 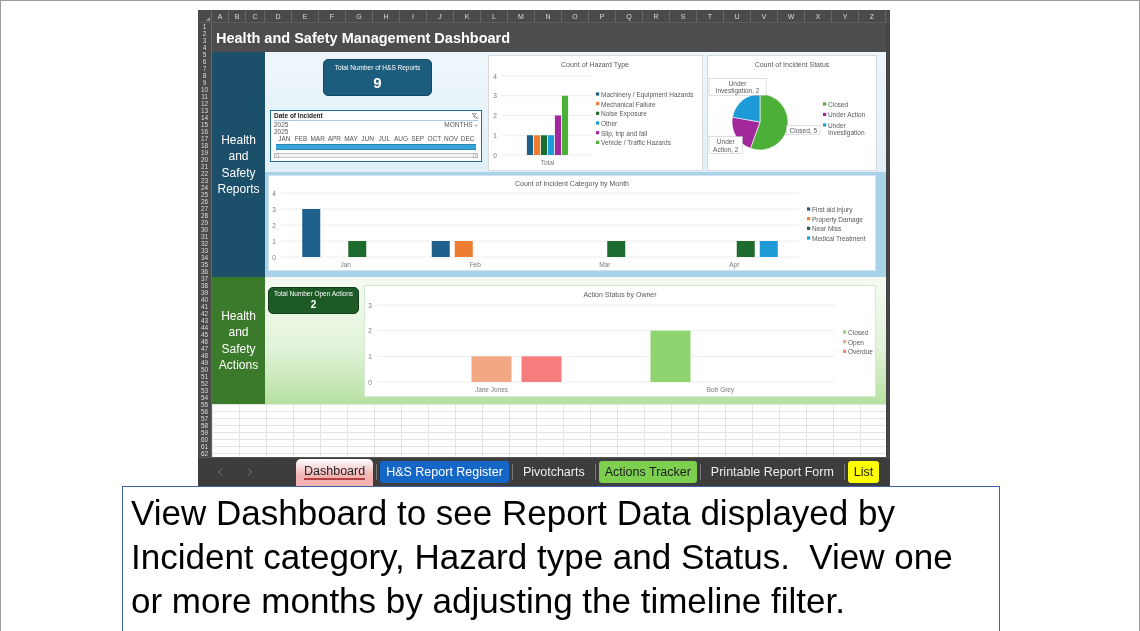 I want to click on scroll-left-icon, so click(x=276, y=155).